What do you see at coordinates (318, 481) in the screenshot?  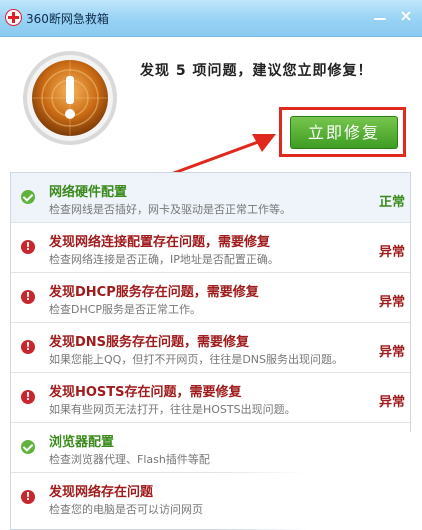 I see `watermark-fade` at bounding box center [318, 481].